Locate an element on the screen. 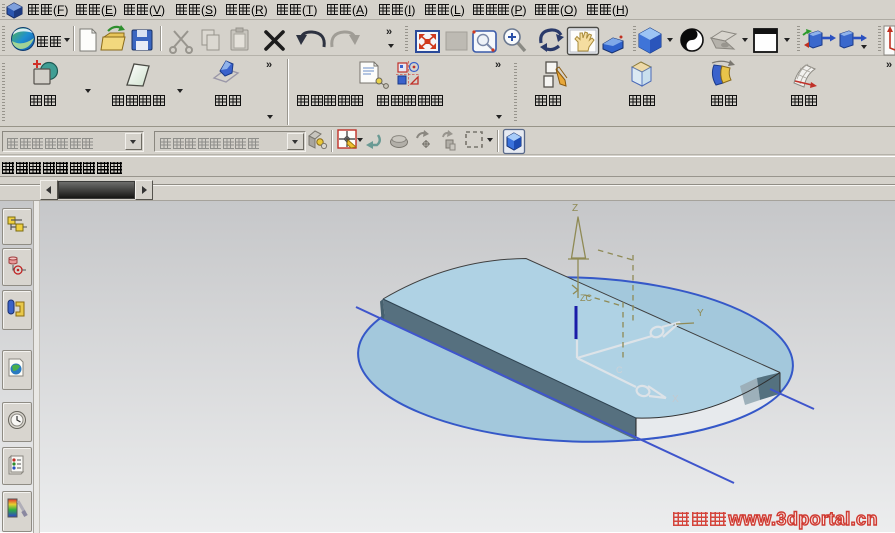 The image size is (895, 533). svg-text: Z is located at coordinates (575, 208).